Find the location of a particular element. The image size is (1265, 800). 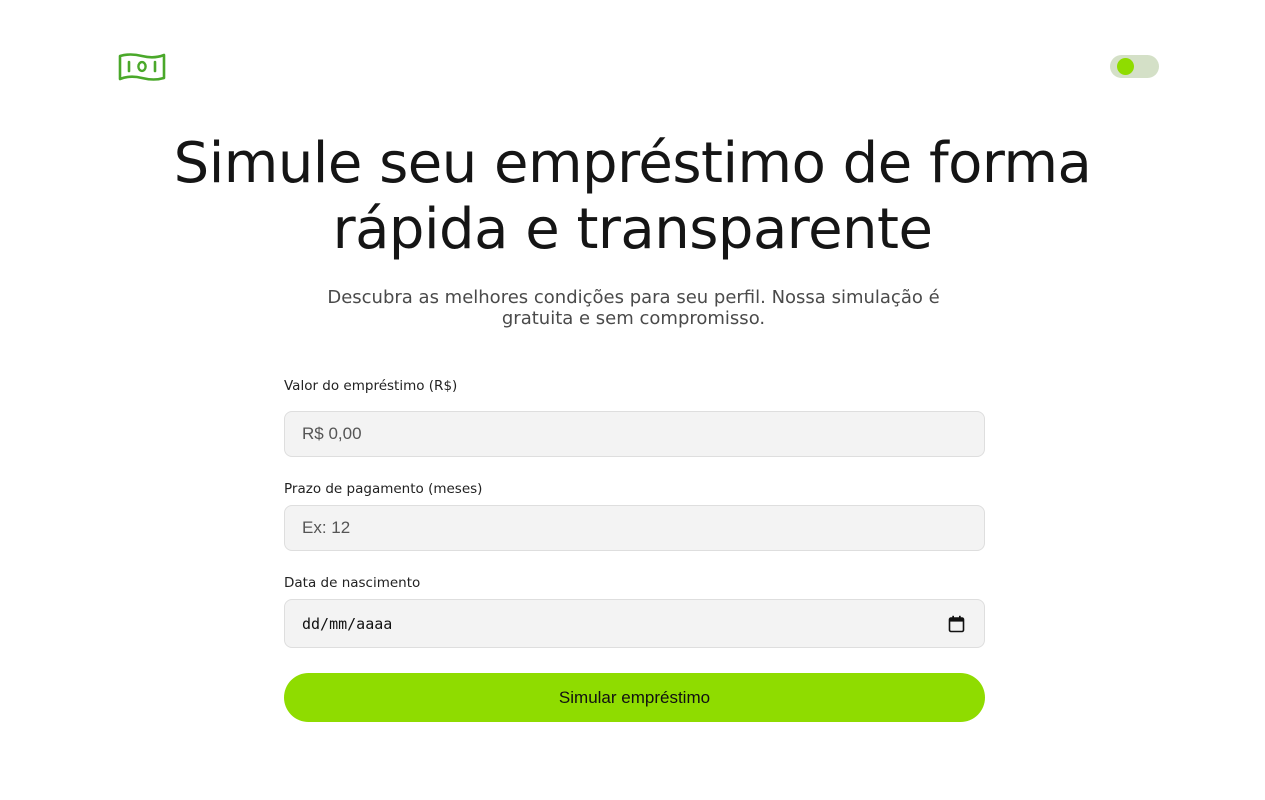

theme-toggle is located at coordinates (1134, 66).